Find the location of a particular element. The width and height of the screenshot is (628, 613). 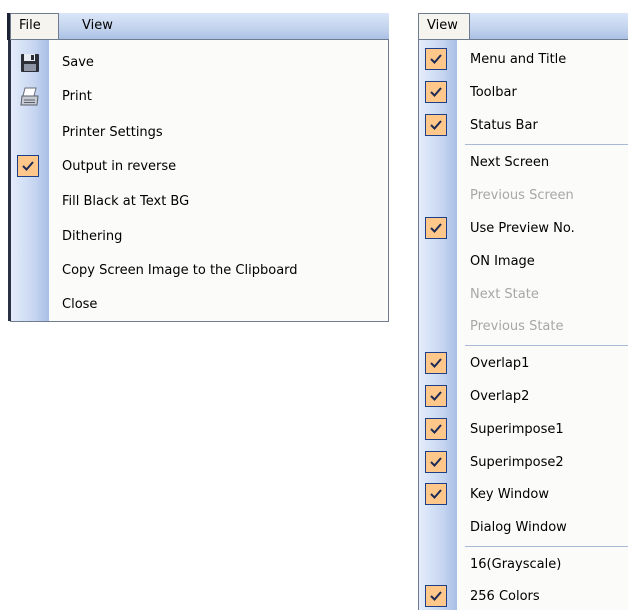

menu-item-toolbar: Toolbar is located at coordinates (523, 92).